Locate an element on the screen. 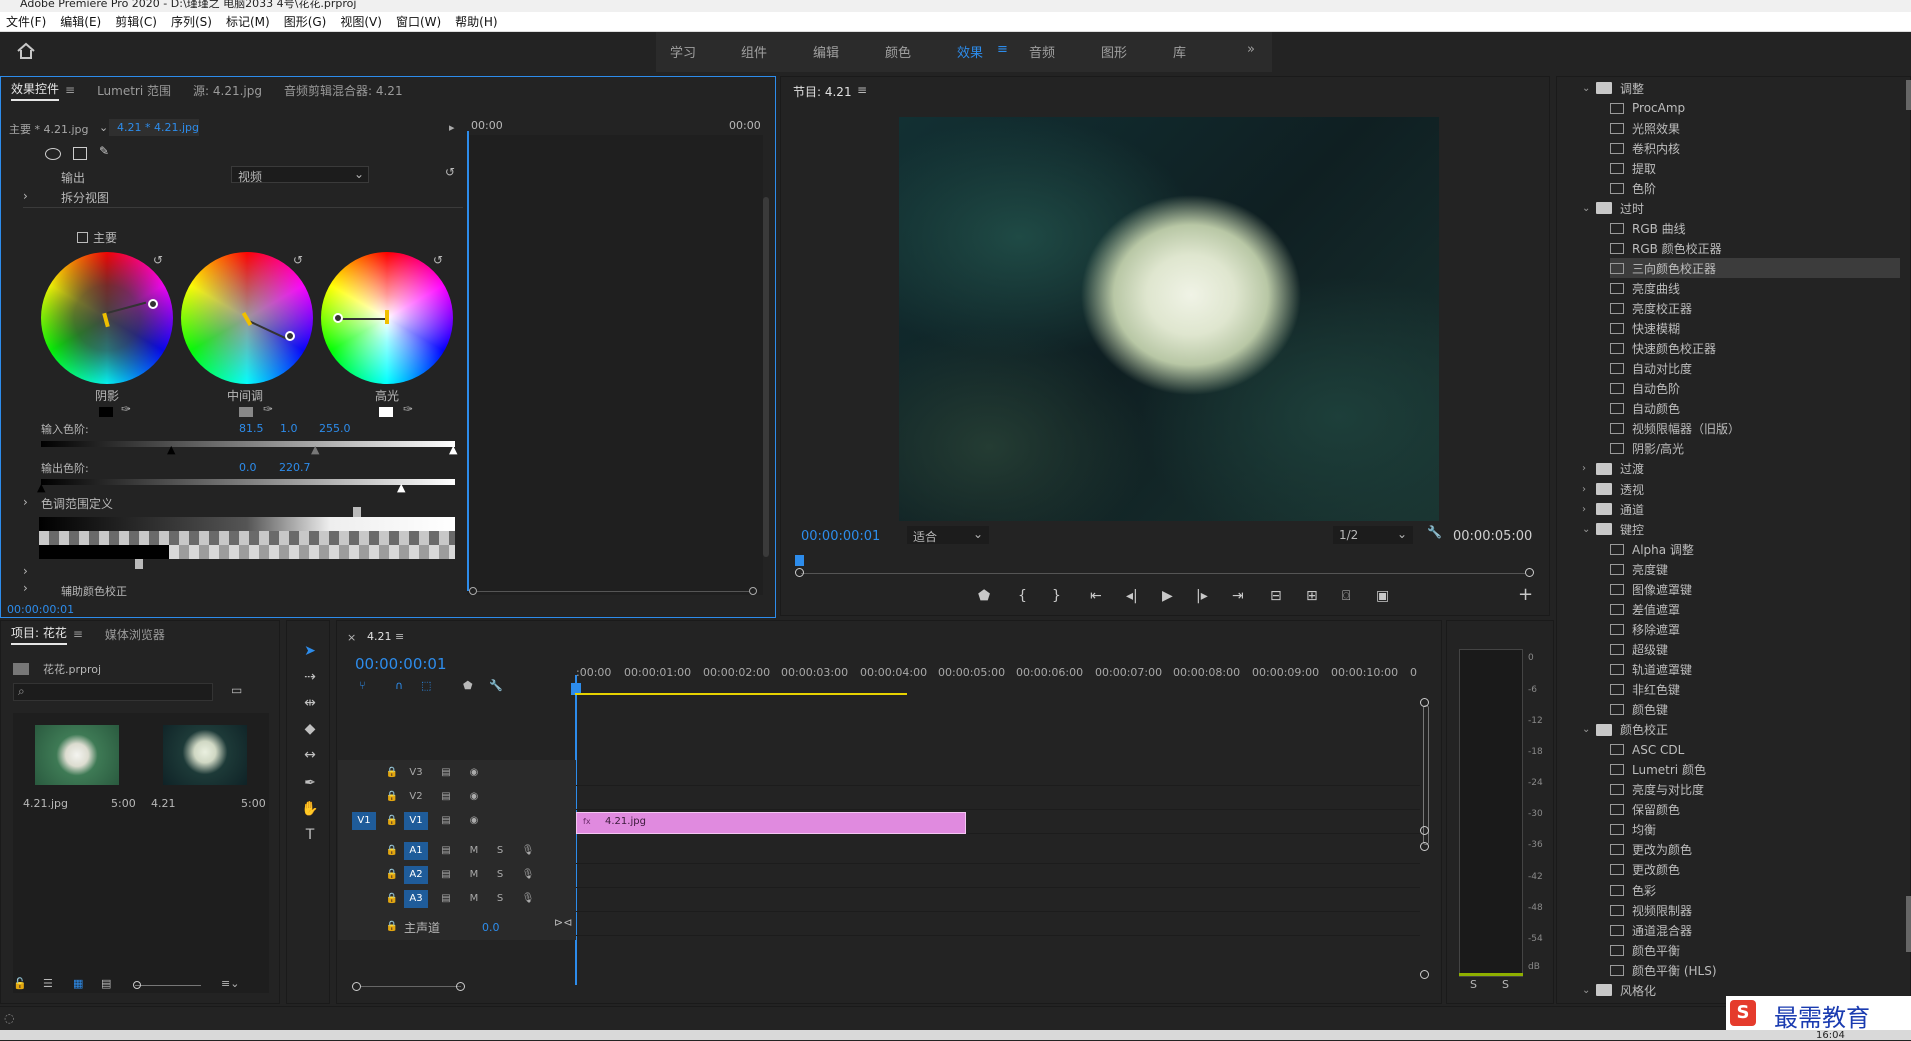 The image size is (1911, 1041). workspace-more-button: » is located at coordinates (1251, 49).